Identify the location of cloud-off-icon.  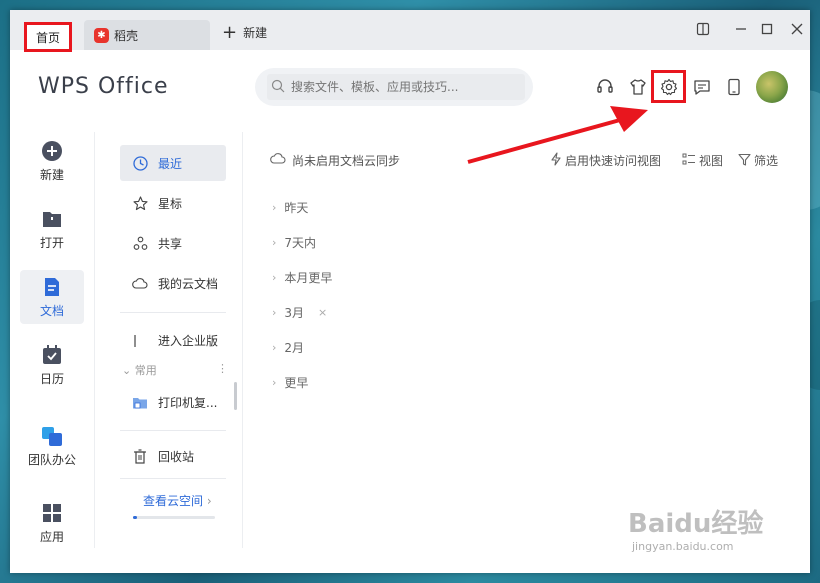
(278, 160).